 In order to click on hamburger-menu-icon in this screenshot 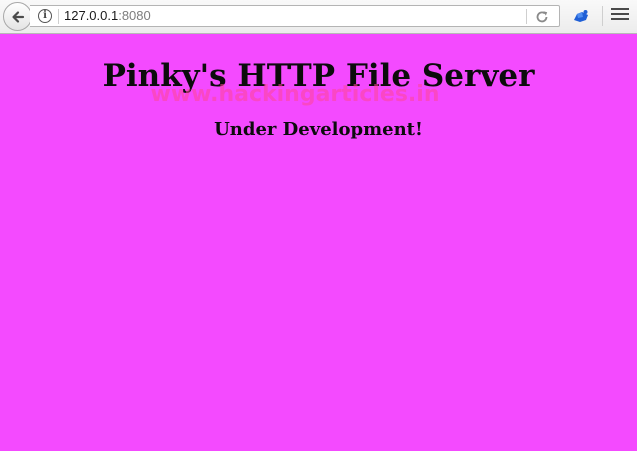, I will do `click(620, 16)`.